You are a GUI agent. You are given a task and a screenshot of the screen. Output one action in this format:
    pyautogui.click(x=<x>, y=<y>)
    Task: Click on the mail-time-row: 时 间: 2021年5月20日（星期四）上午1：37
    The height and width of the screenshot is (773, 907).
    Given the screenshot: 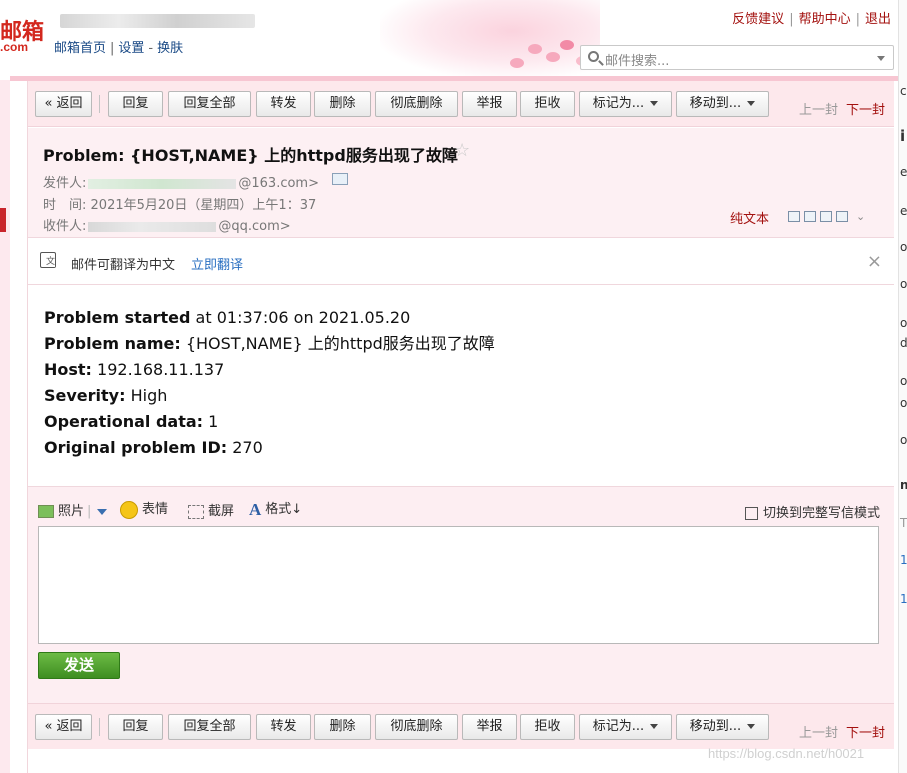 What is the action you would take?
    pyautogui.click(x=179, y=203)
    